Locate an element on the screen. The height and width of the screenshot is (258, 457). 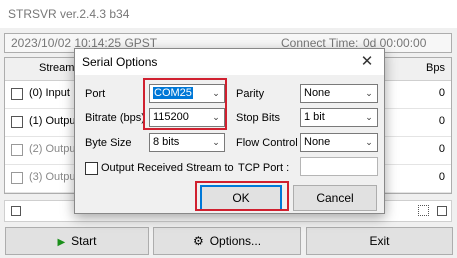
port-label: Port is located at coordinates (95, 94).